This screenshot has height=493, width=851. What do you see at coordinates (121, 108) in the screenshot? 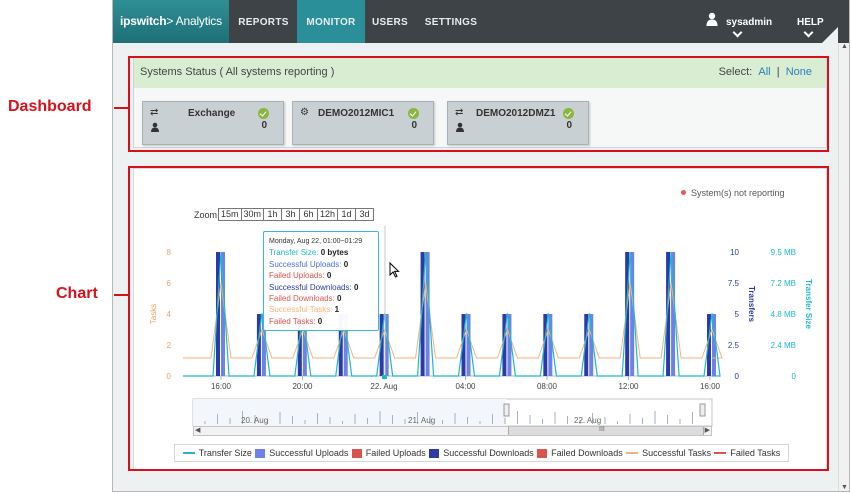
I see `dashboard-callout-line` at bounding box center [121, 108].